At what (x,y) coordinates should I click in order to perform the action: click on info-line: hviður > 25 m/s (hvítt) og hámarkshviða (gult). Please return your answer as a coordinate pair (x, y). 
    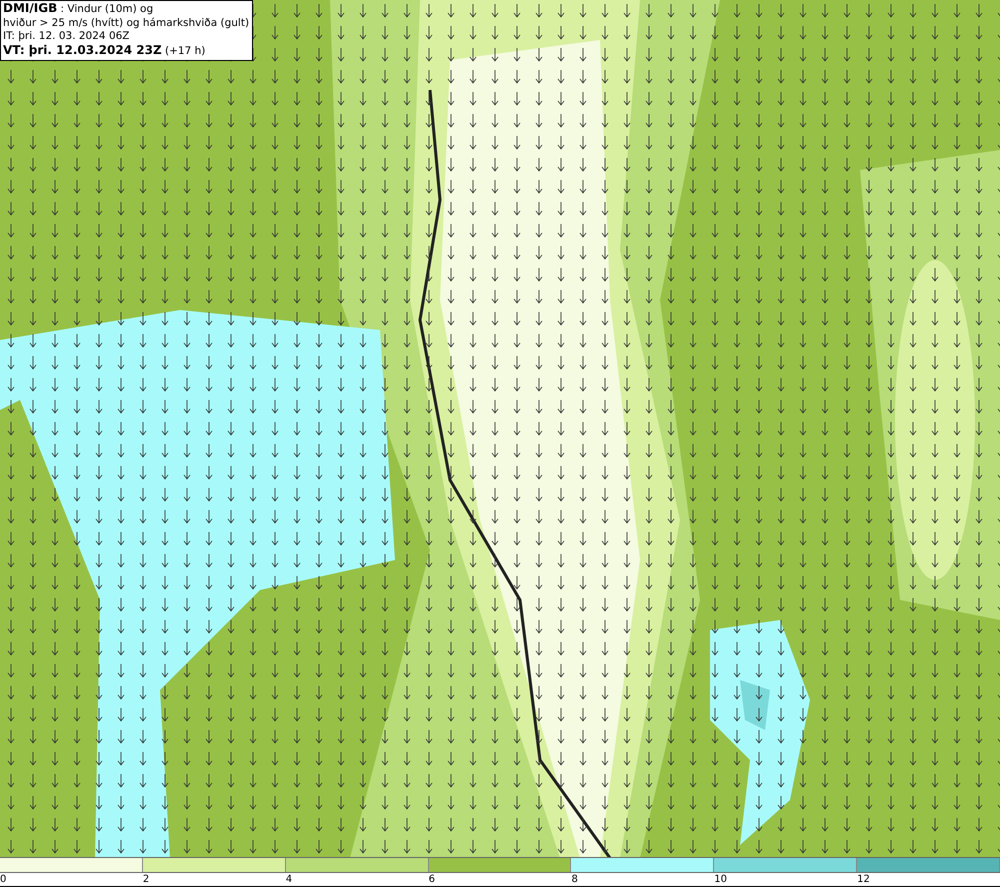
    Looking at the image, I should click on (126, 23).